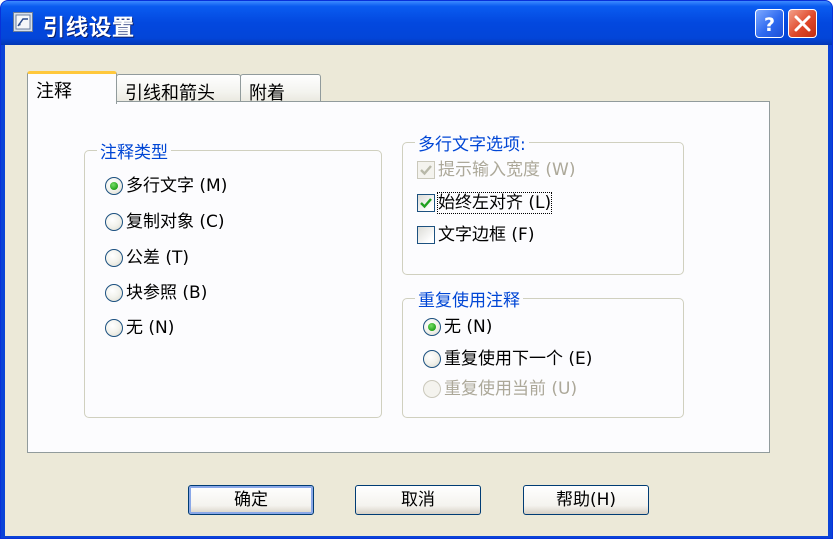 The width and height of the screenshot is (835, 541). I want to click on mtext-options-title: 多行文字选项:, so click(472, 142).